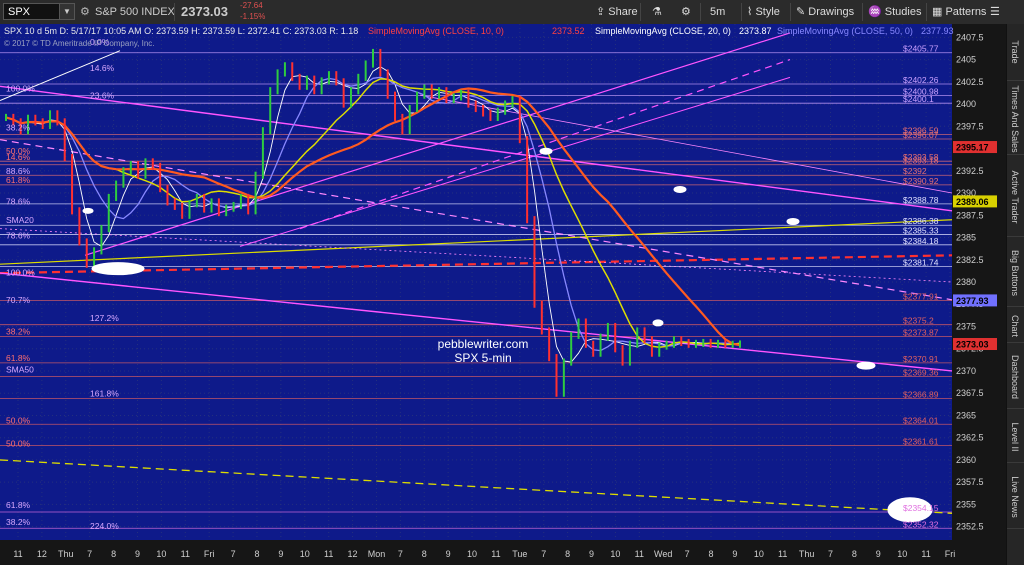  I want to click on price-tick-label: 2402.5, so click(970, 82).